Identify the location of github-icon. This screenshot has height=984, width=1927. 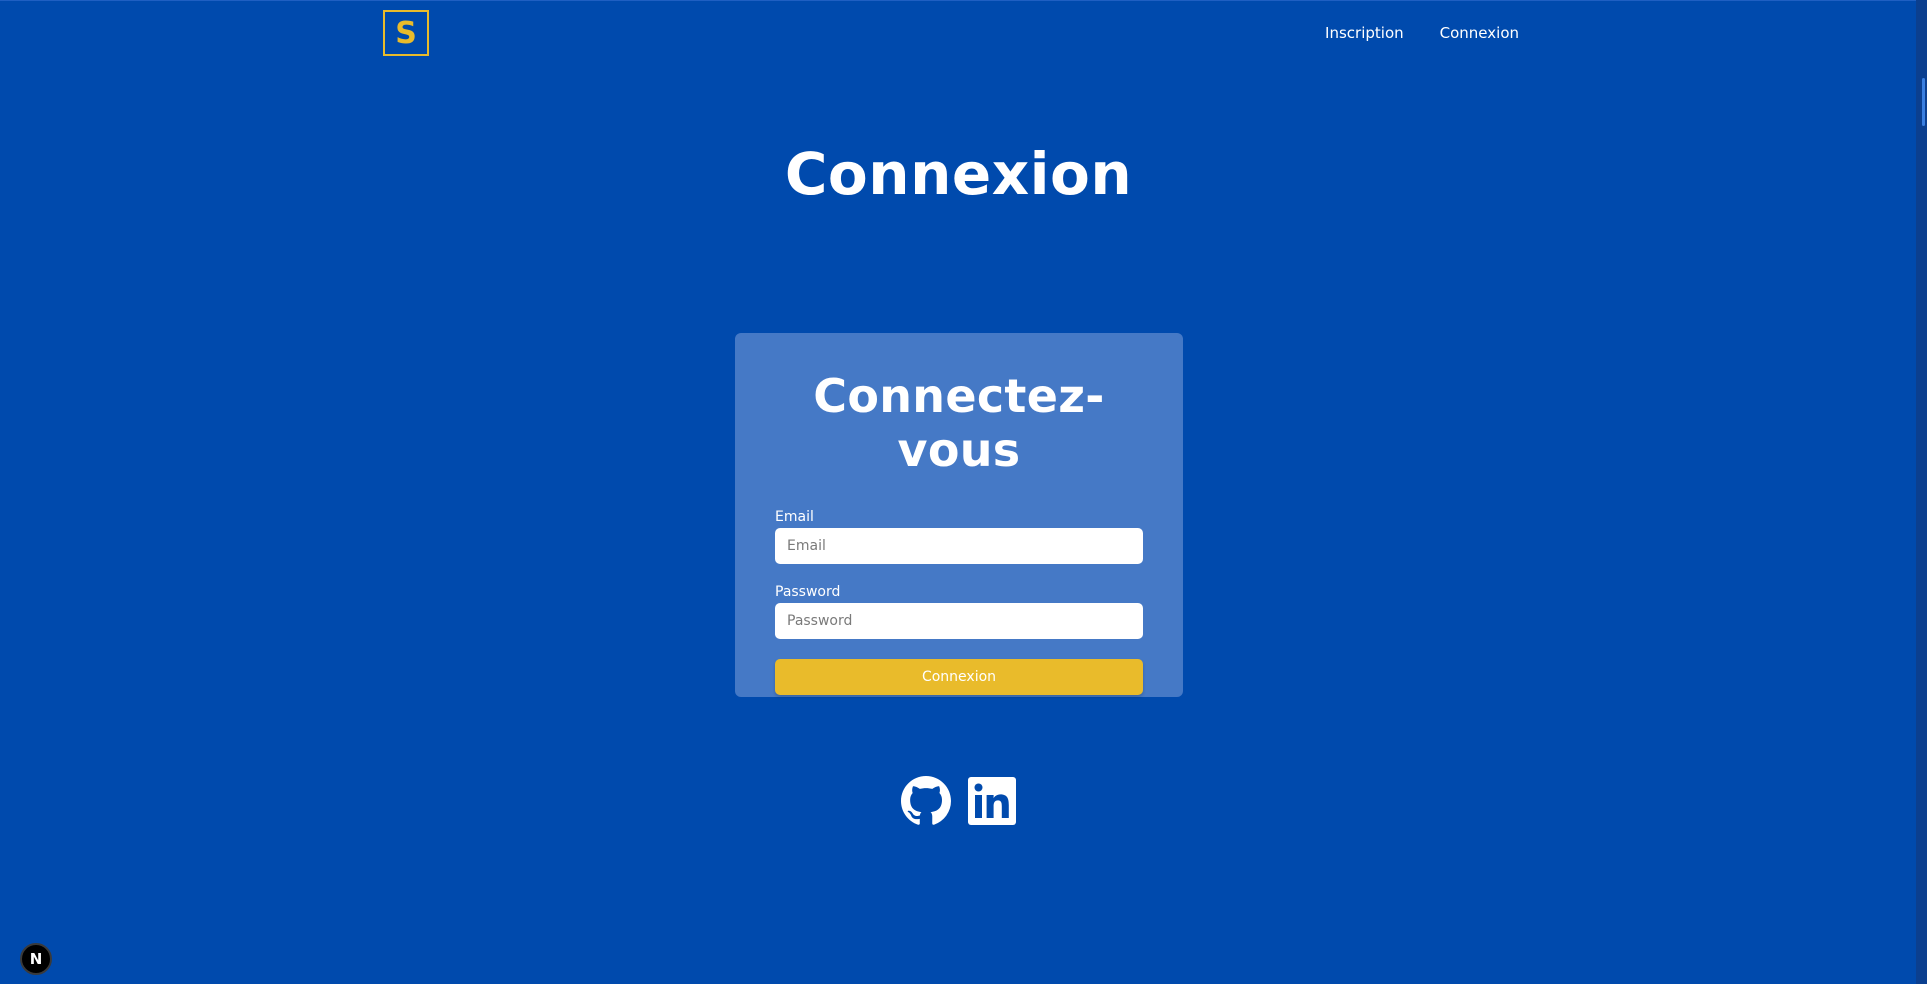
(925, 800).